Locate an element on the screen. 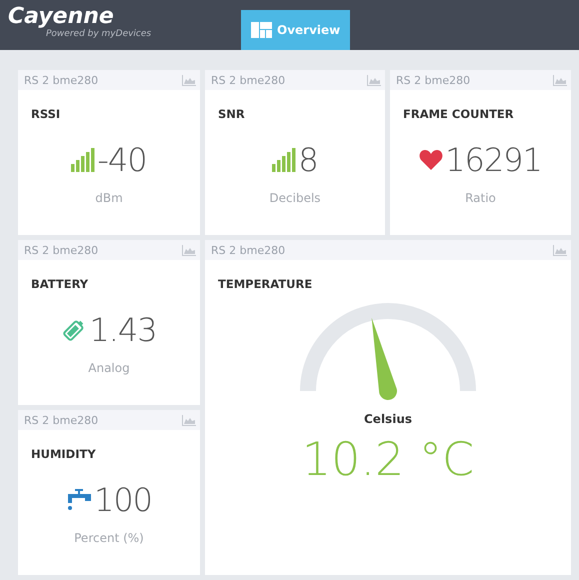 The height and width of the screenshot is (580, 579). widget-value: 16291 is located at coordinates (493, 160).